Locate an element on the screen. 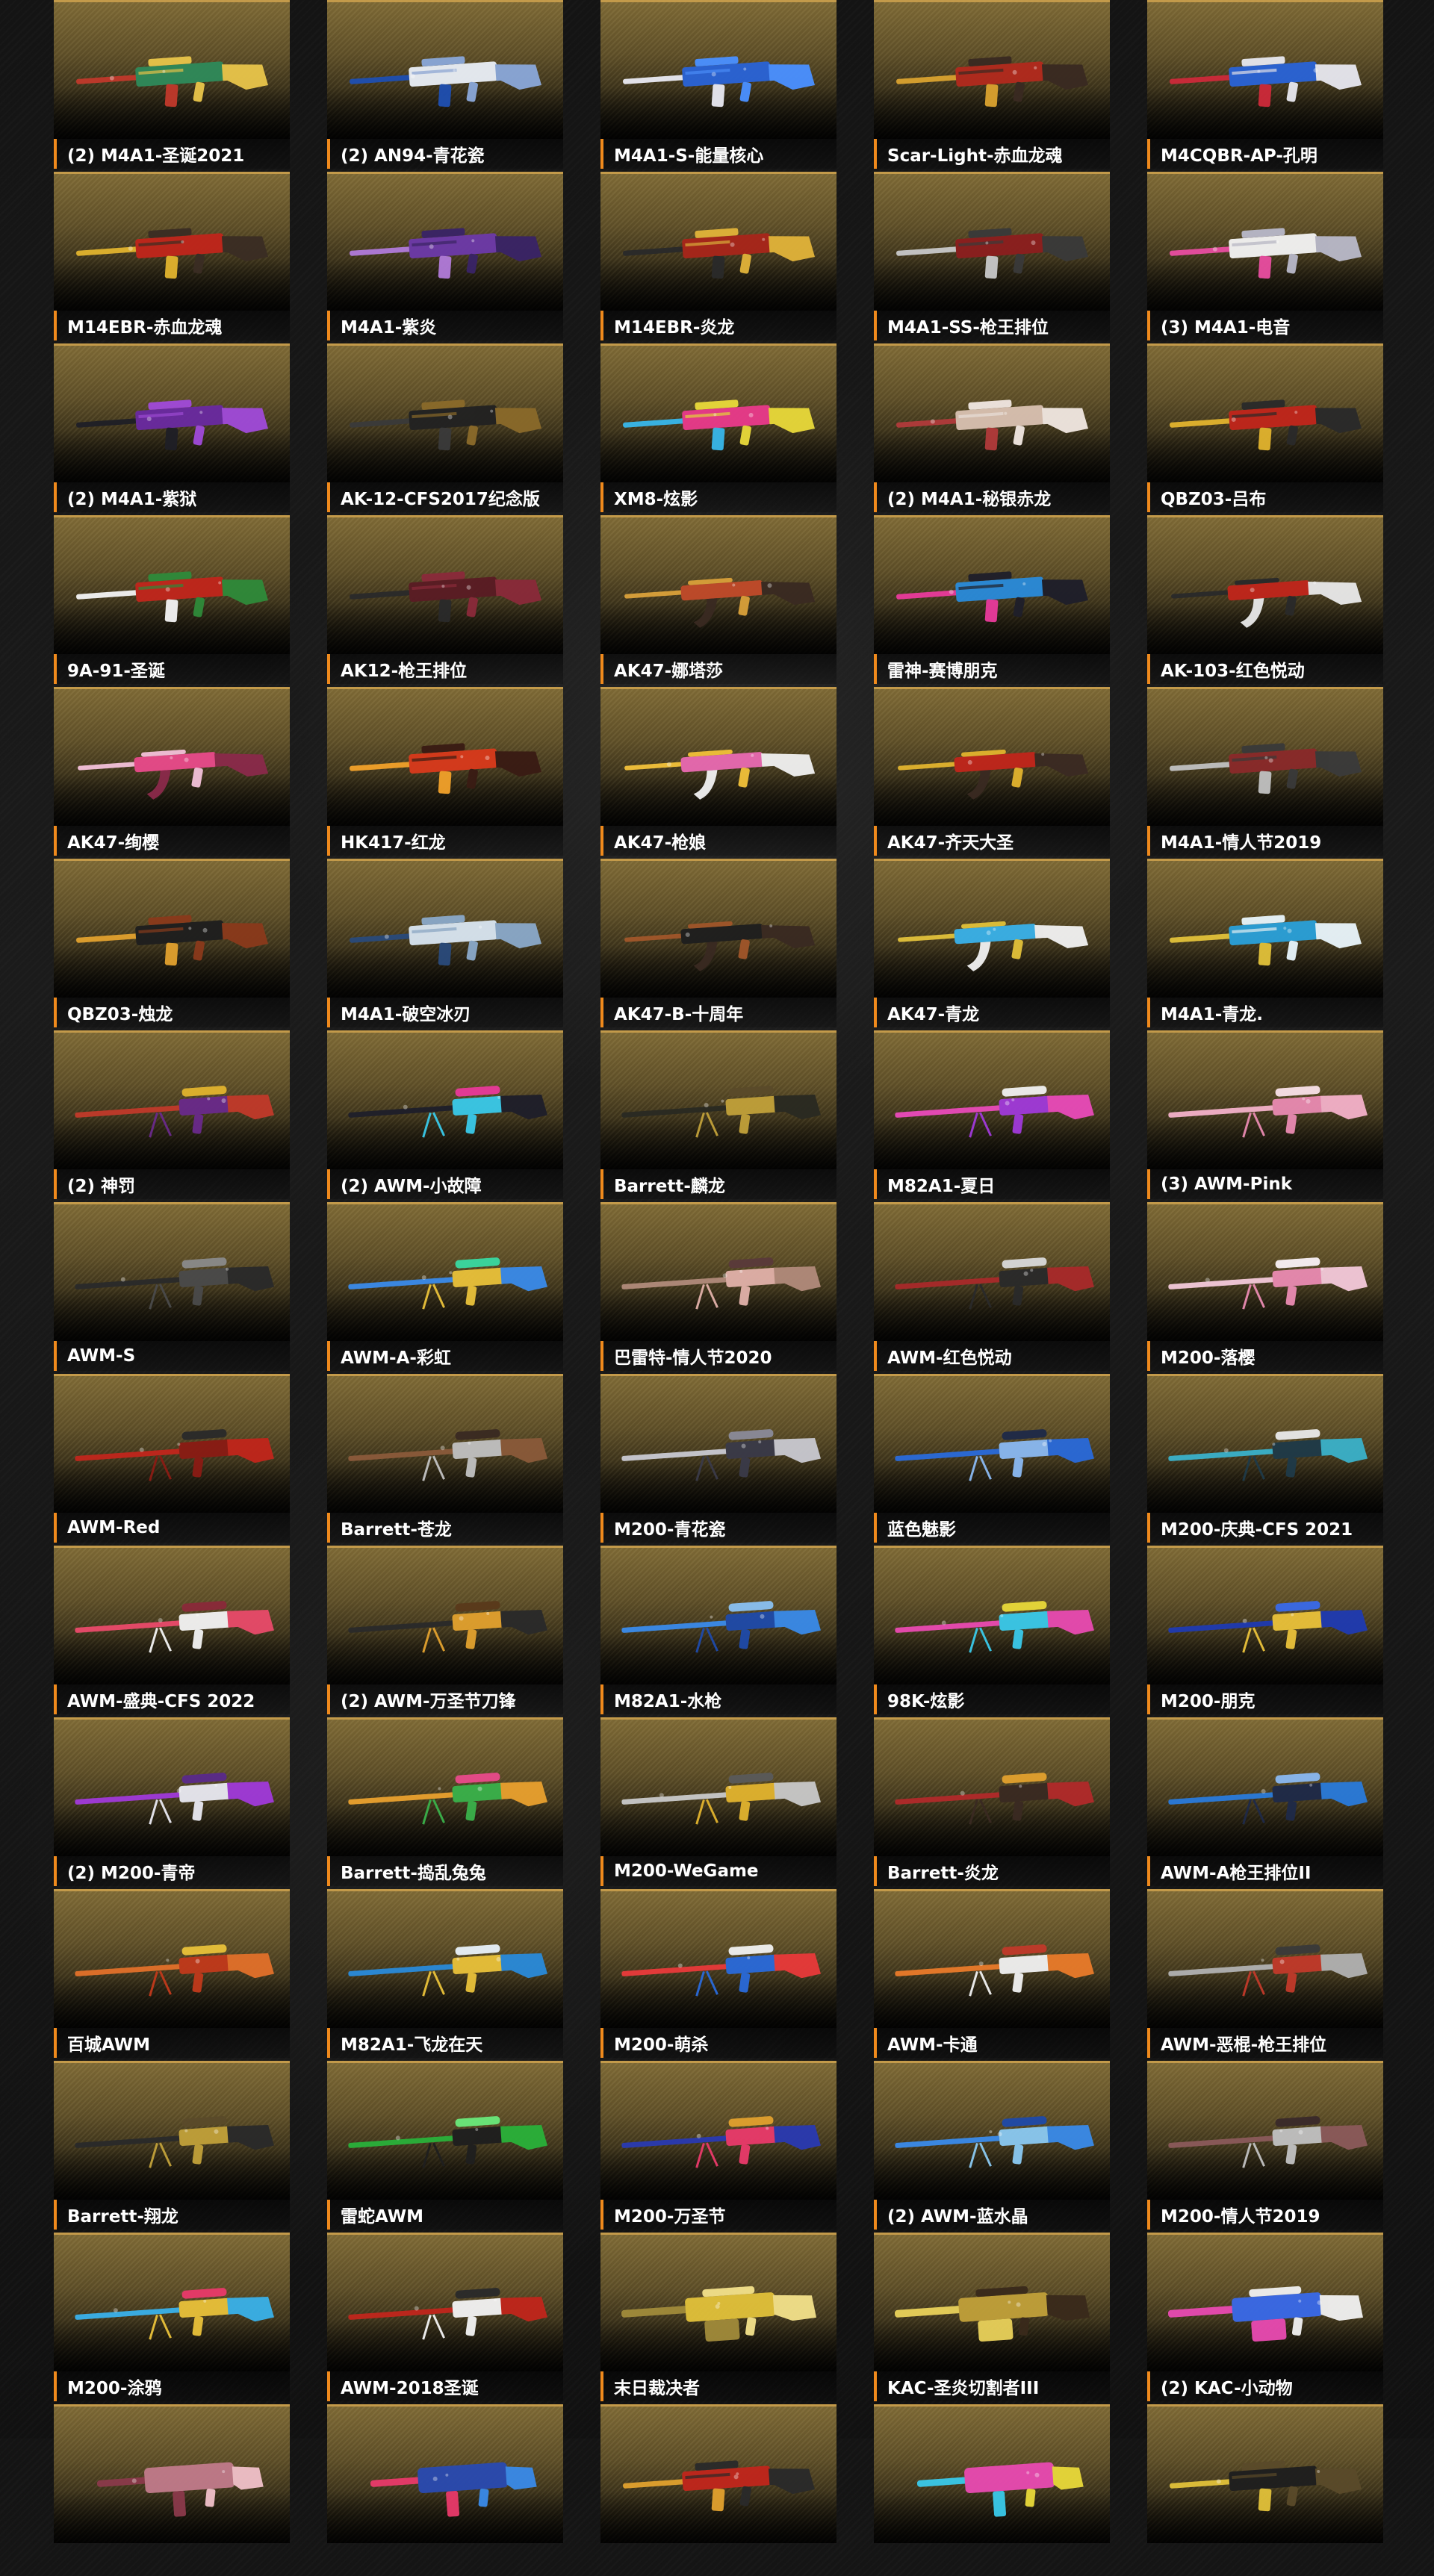 This screenshot has width=1434, height=2576. weapon-skin-card: (3) AWM-Pink is located at coordinates (1265, 1116).